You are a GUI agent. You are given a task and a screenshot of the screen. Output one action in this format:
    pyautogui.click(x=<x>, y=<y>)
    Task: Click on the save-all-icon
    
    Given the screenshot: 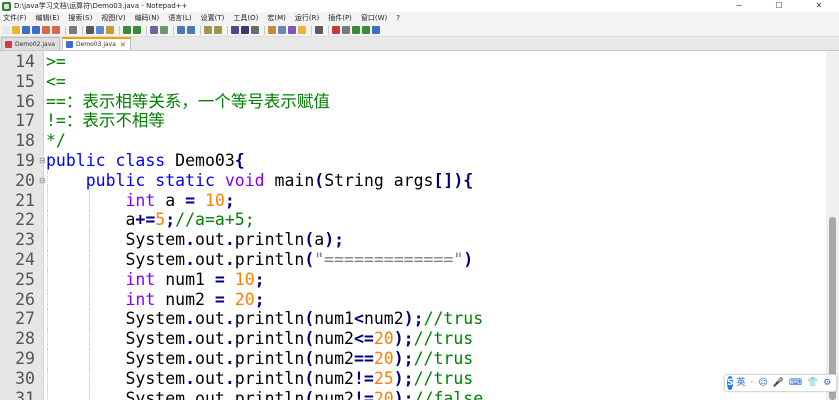 What is the action you would take?
    pyautogui.click(x=36, y=30)
    